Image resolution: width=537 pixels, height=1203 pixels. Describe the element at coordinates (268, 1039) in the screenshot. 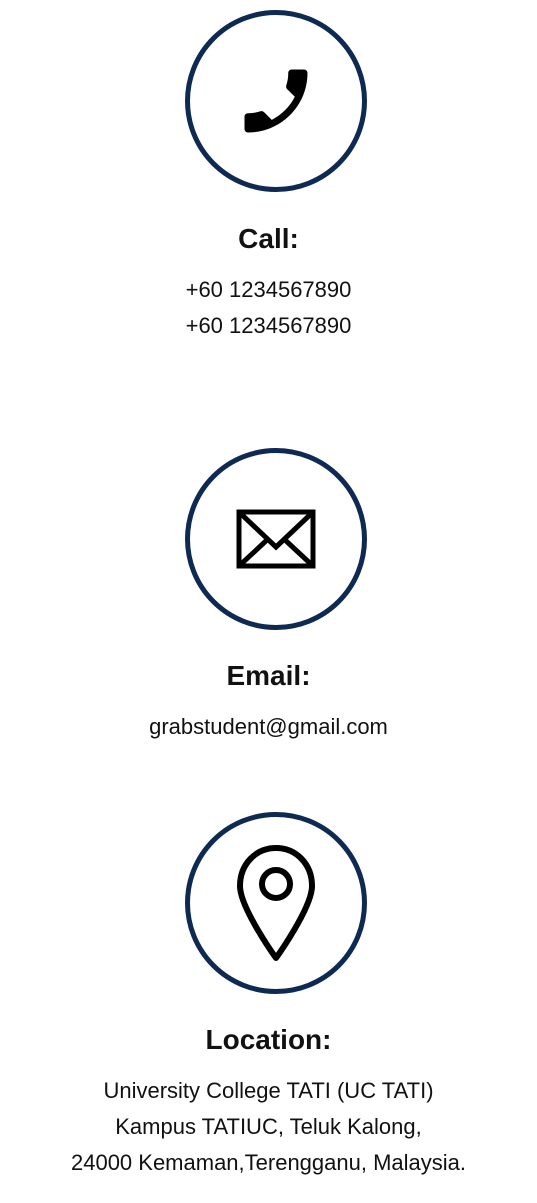

I see `location-heading: Location:` at that location.